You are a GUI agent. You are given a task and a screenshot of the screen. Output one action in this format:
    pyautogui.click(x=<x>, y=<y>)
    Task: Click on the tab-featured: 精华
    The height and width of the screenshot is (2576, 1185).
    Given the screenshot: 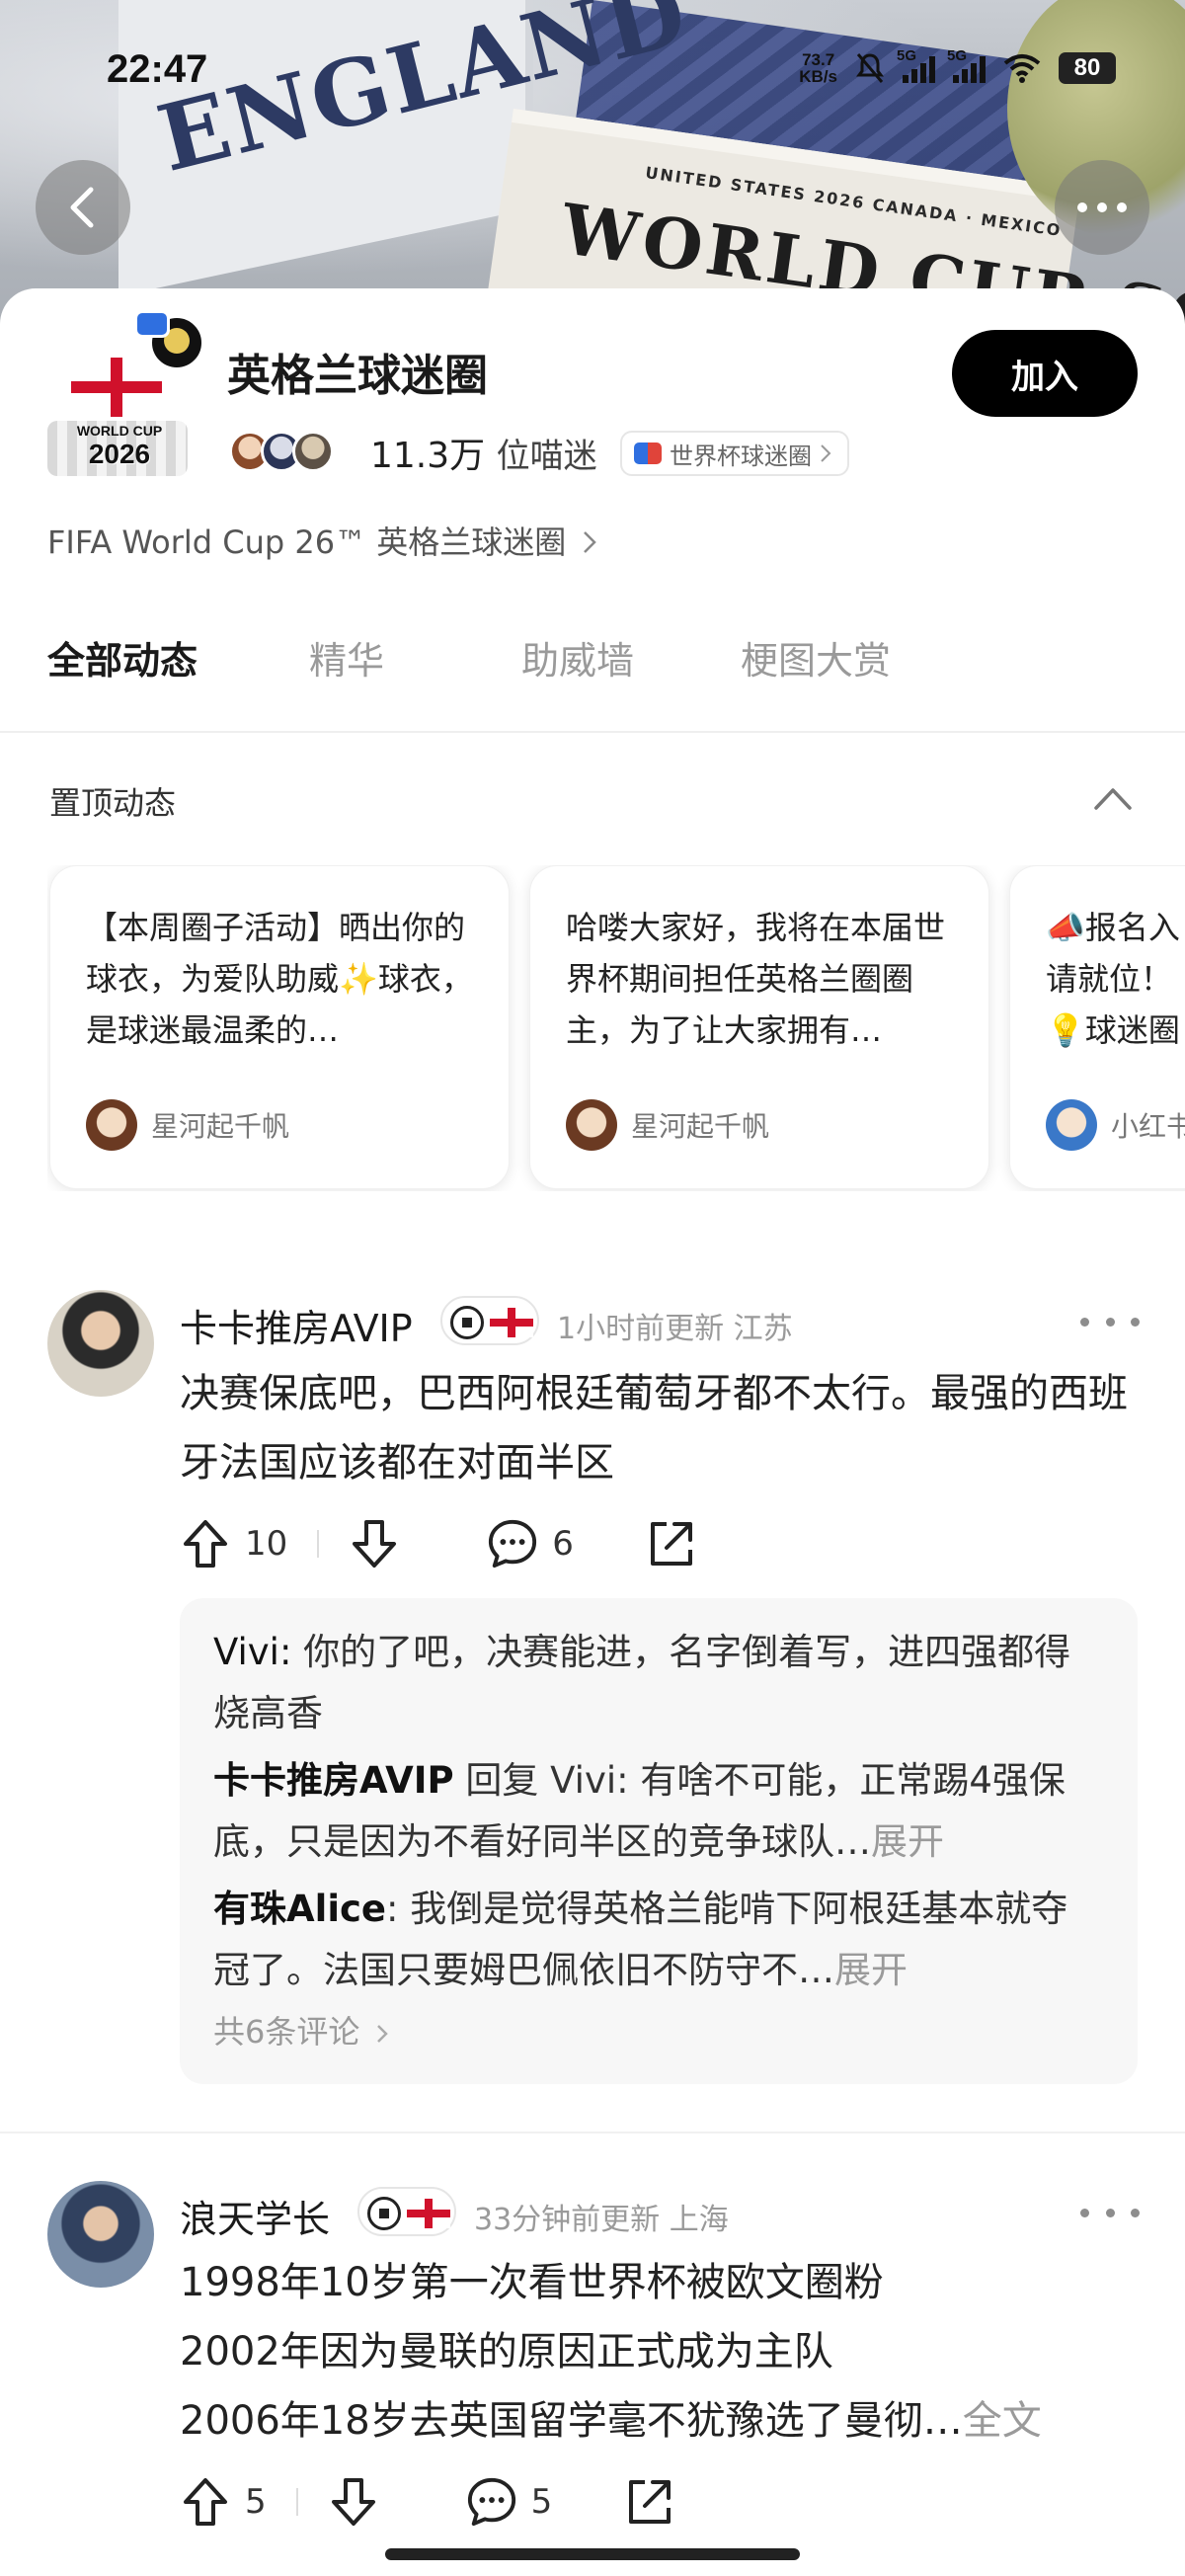 What is the action you would take?
    pyautogui.click(x=415, y=657)
    